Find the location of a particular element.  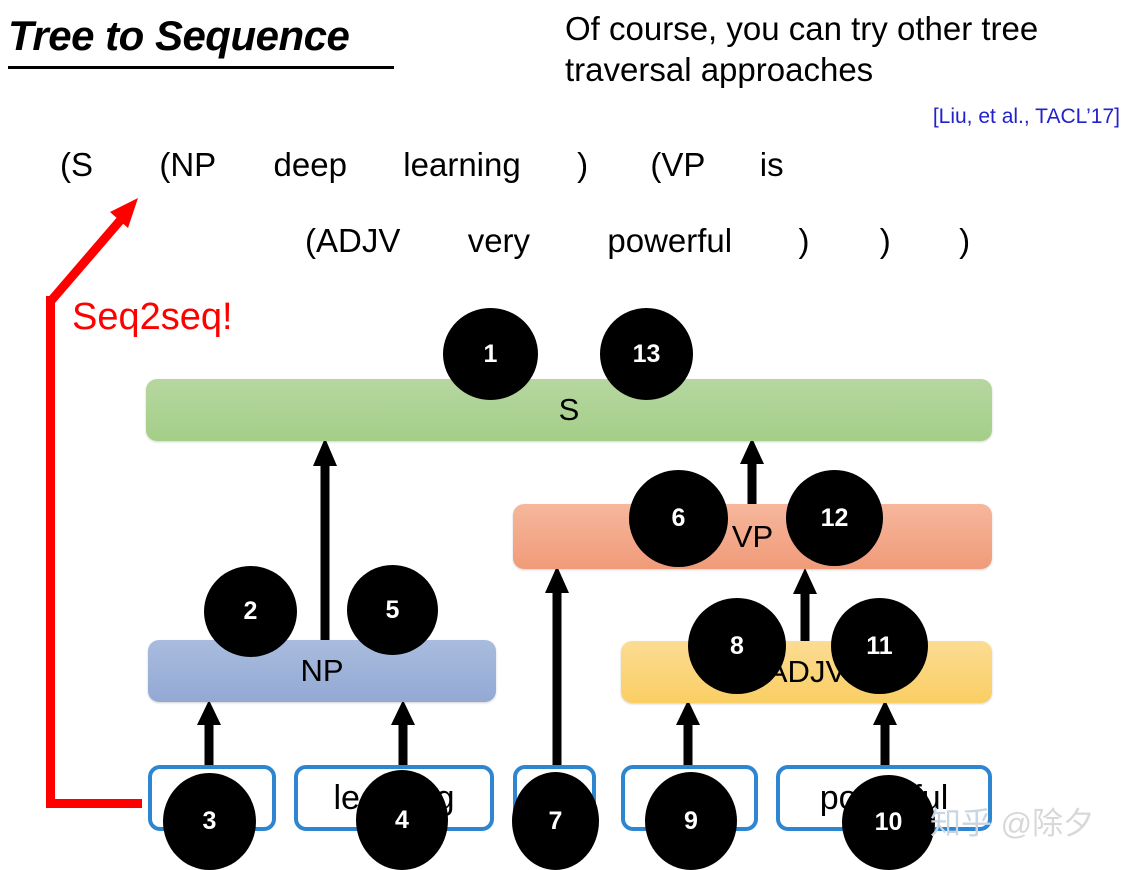

phrase-bar-np-label: NP is located at coordinates (322, 670).